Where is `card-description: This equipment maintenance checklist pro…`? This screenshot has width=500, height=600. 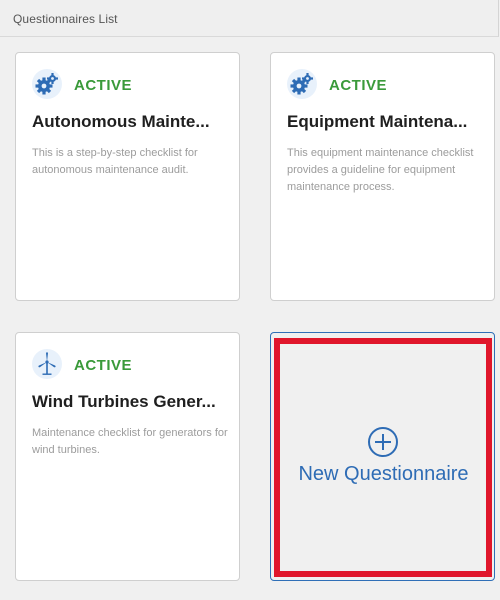
card-description: This equipment maintenance checklist pro… is located at coordinates (380, 170).